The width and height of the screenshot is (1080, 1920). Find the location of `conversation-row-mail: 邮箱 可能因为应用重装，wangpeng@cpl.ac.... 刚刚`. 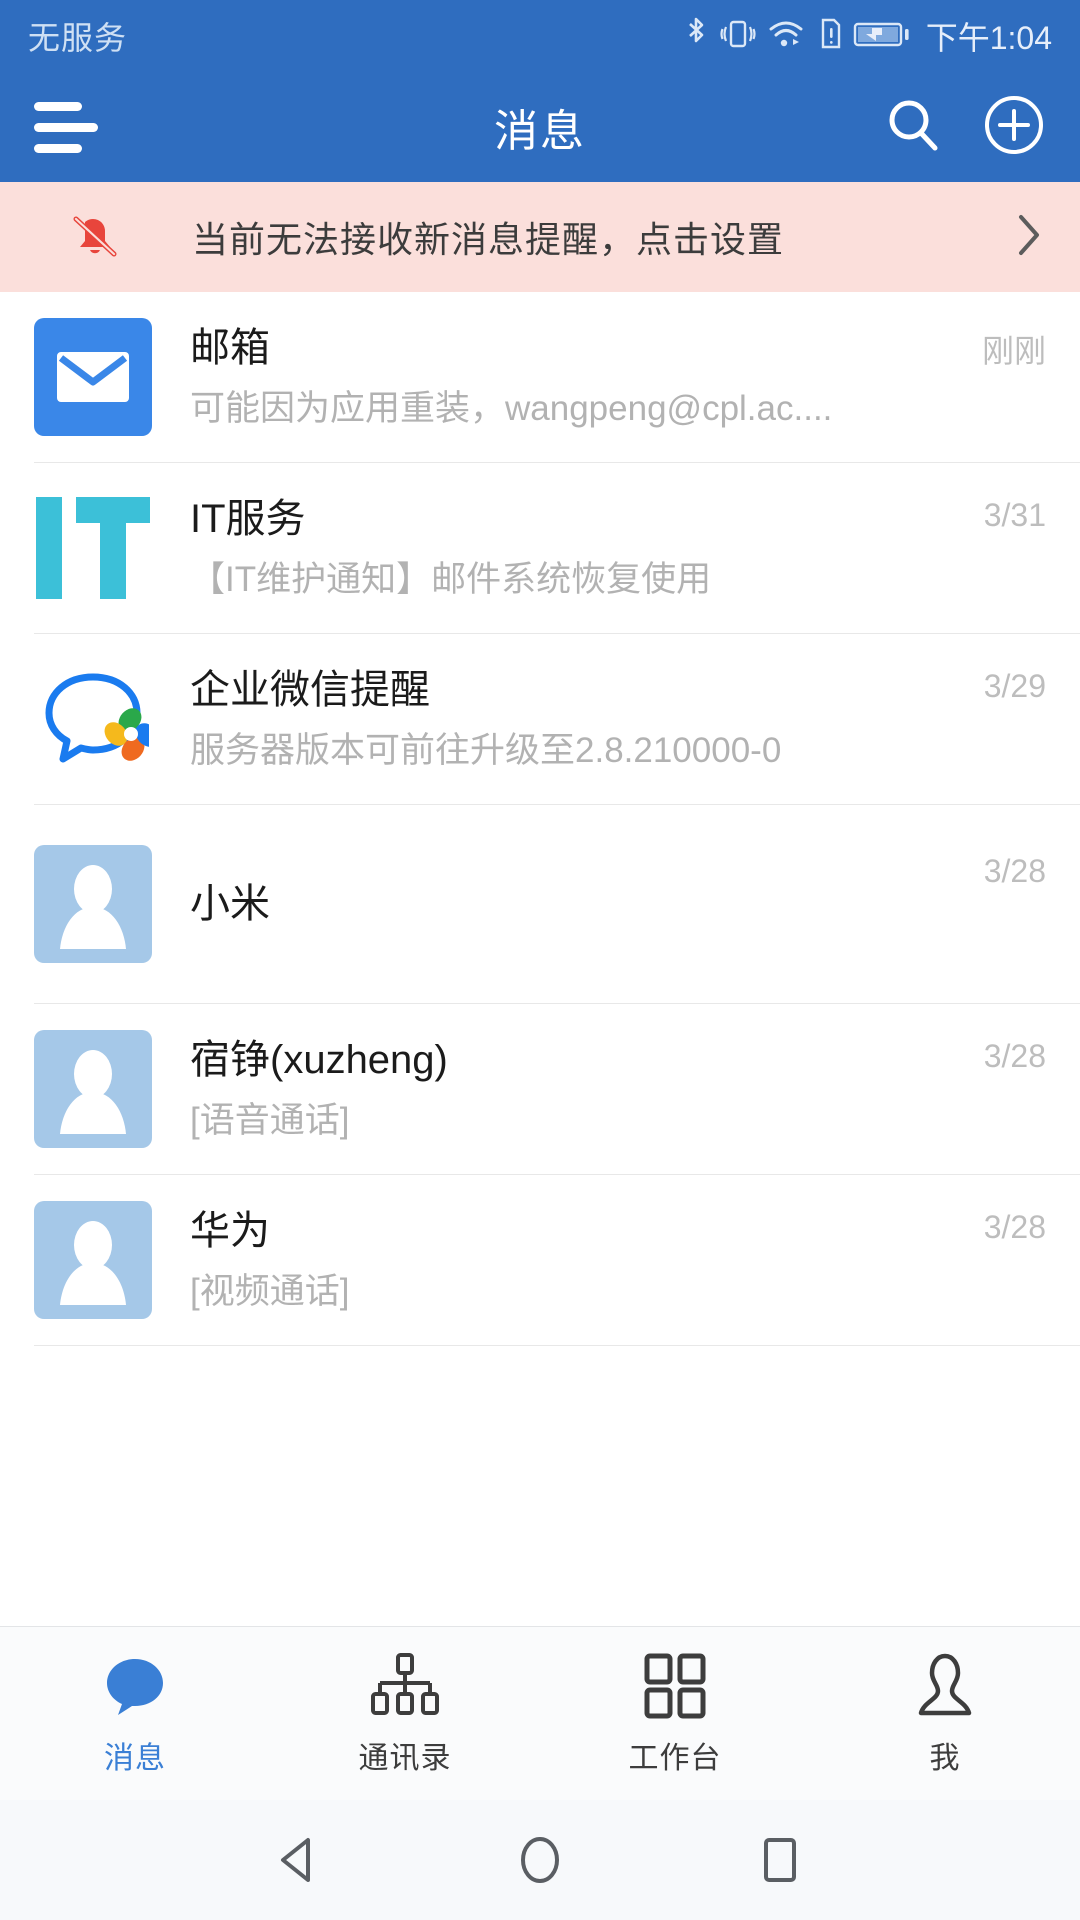

conversation-row-mail: 邮箱 可能因为应用重装，wangpeng@cpl.ac.... 刚刚 is located at coordinates (540, 377).